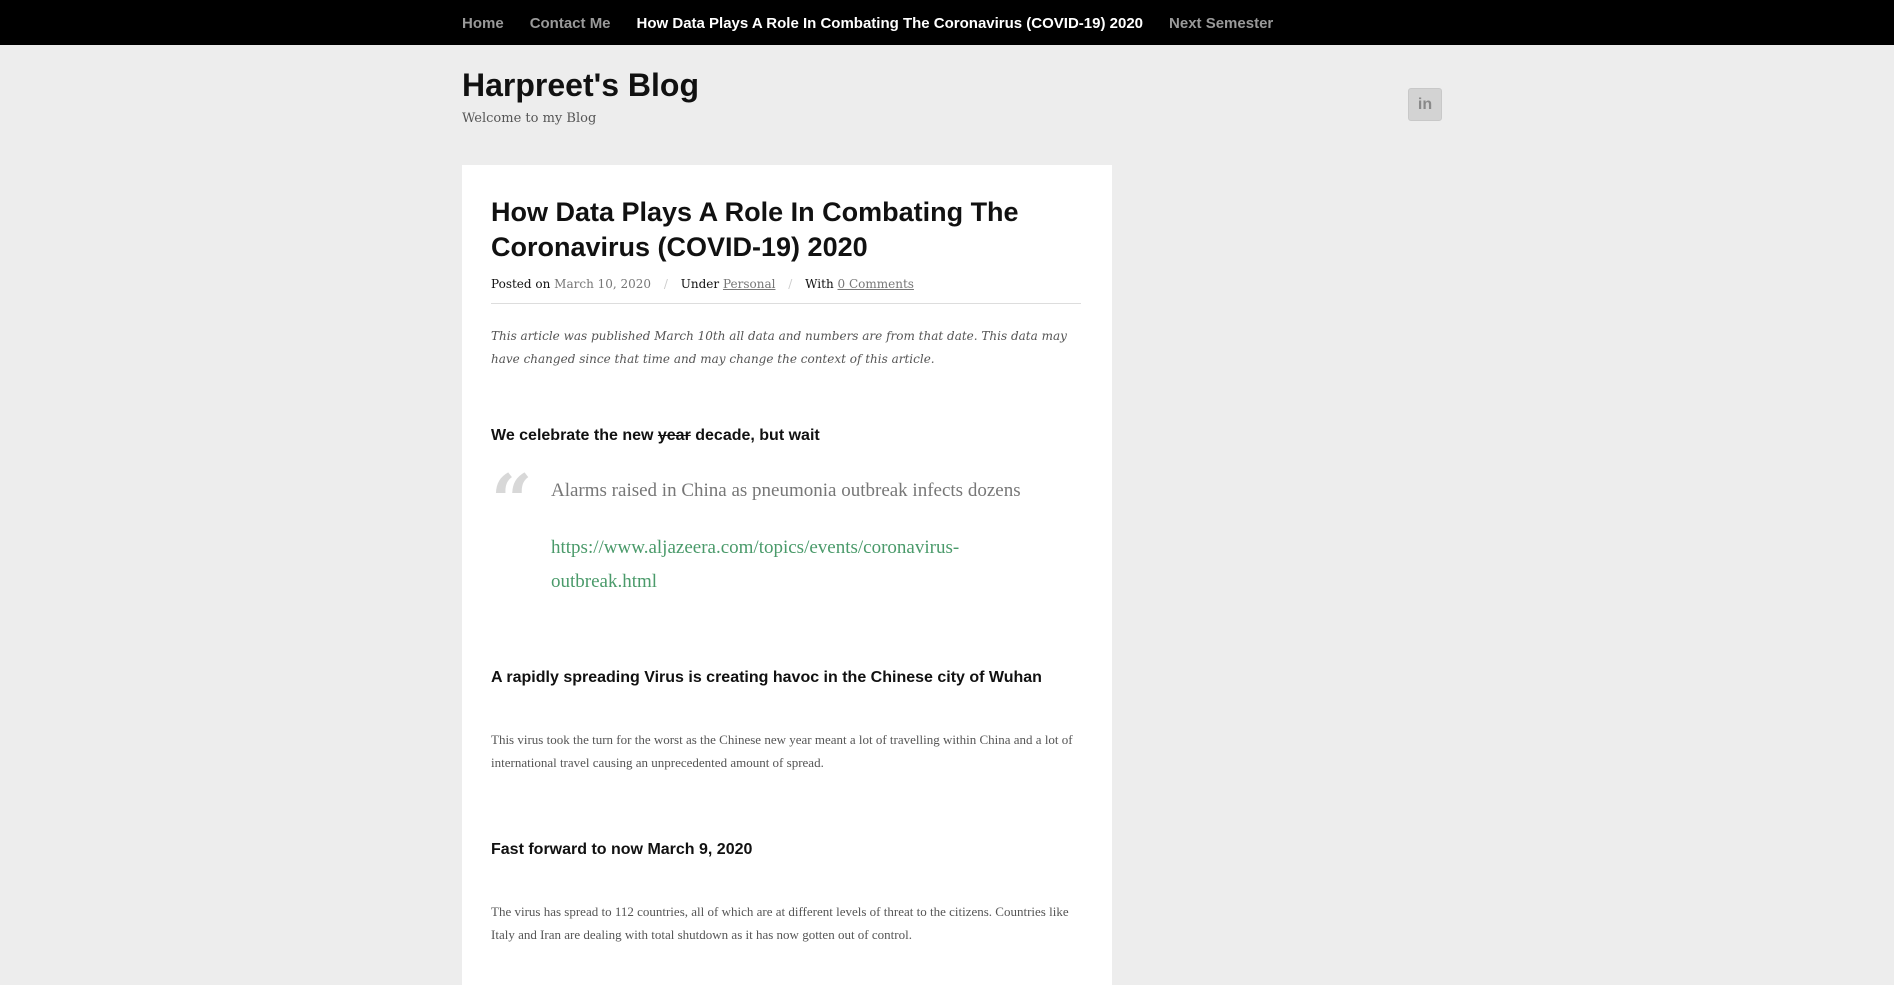 The width and height of the screenshot is (1894, 985). I want to click on nav-item-contact: Contact Me, so click(570, 23).